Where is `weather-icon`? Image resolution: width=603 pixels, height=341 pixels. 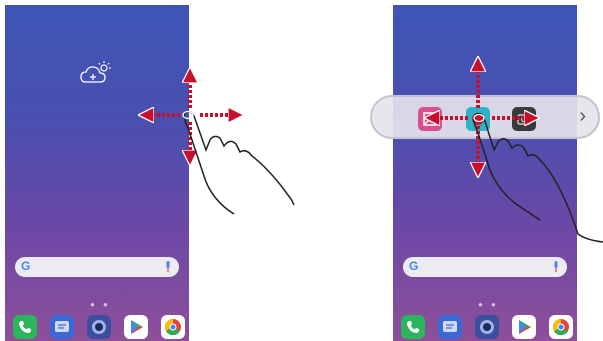 weather-icon is located at coordinates (96, 73).